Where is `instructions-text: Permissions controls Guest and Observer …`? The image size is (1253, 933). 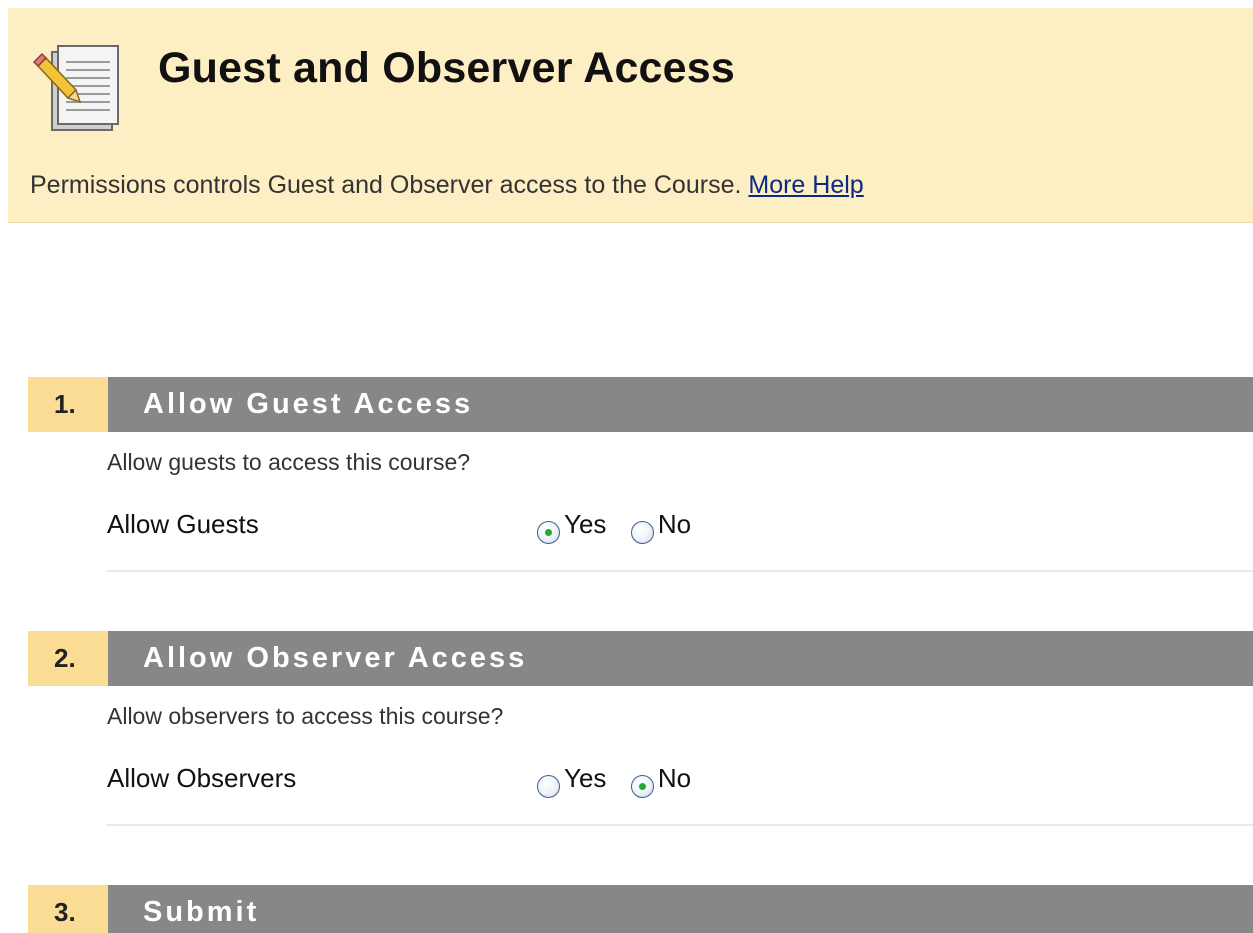 instructions-text: Permissions controls Guest and Observer … is located at coordinates (386, 185).